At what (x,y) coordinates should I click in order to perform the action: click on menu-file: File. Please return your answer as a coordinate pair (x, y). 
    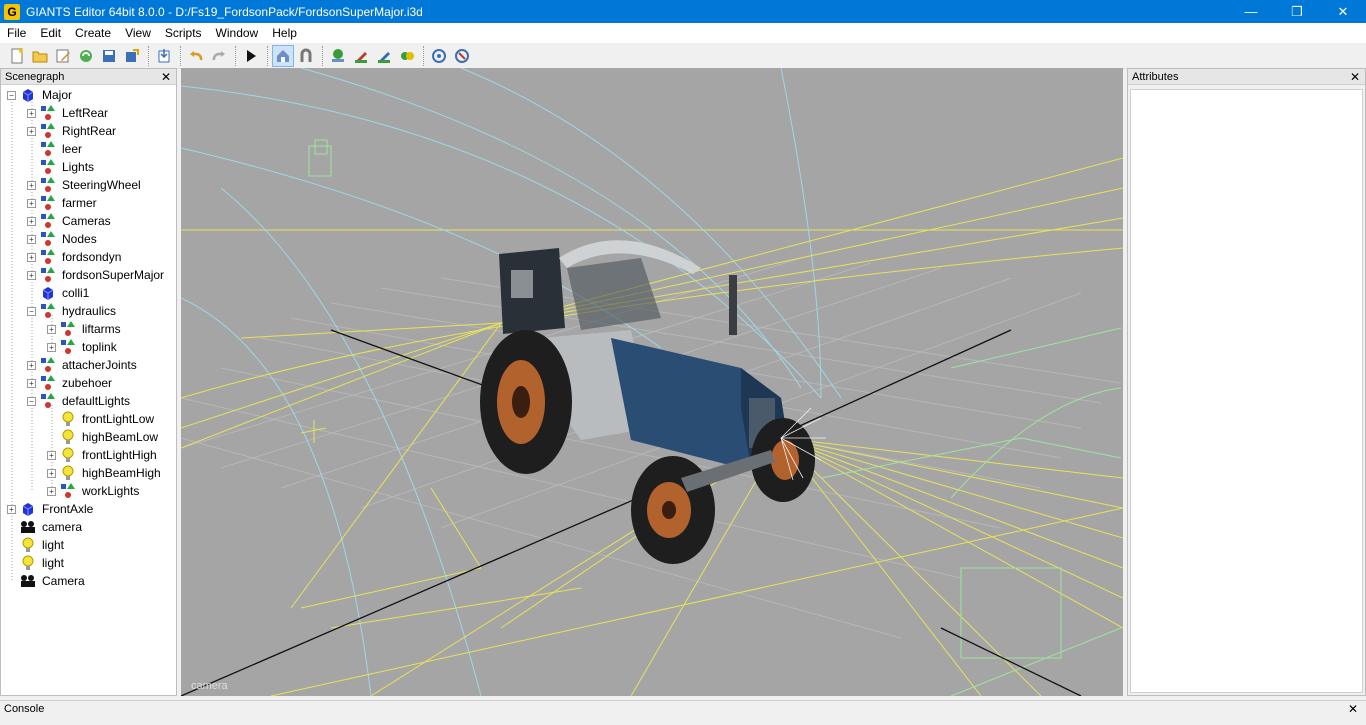
    Looking at the image, I should click on (16, 33).